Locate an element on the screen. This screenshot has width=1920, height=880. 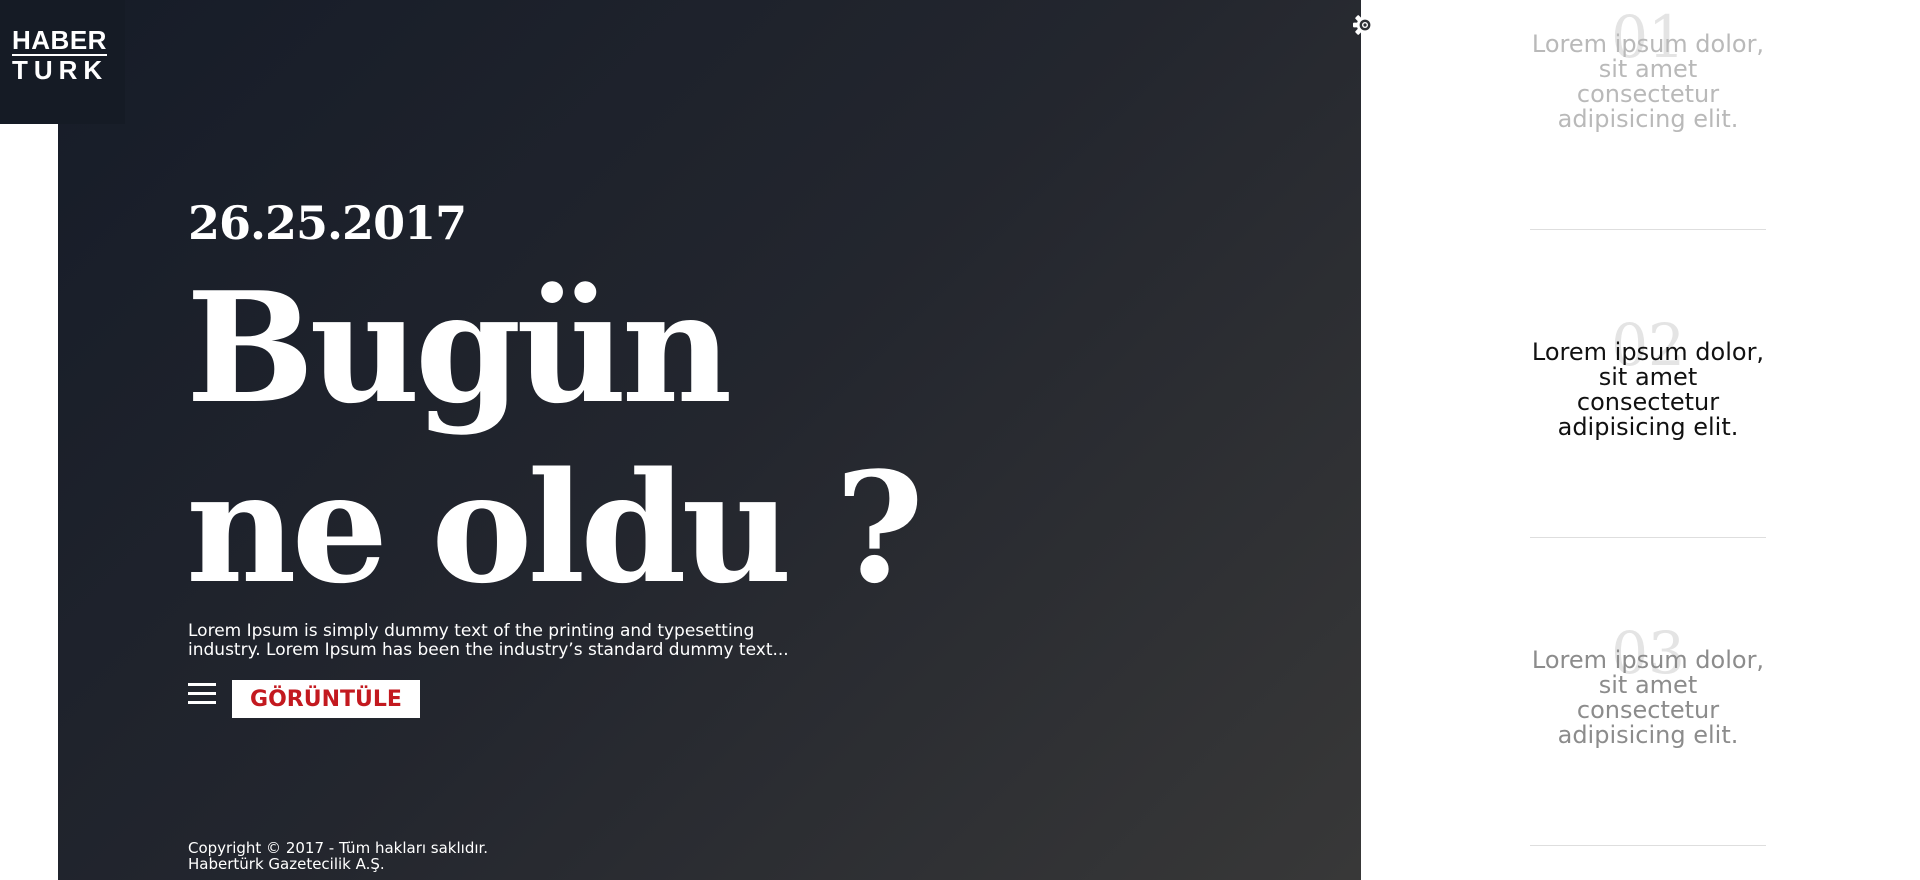
logo: HABER TURK is located at coordinates (62, 62).